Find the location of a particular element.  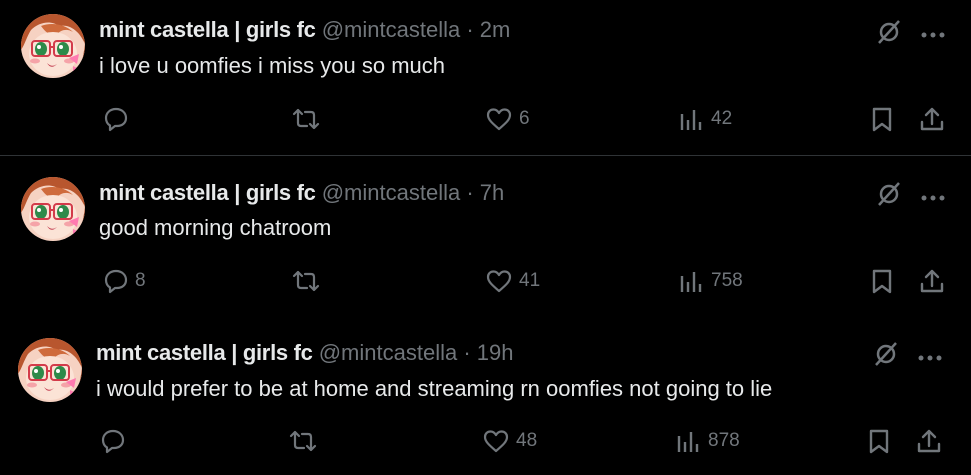

timestamp: 19h is located at coordinates (495, 352).